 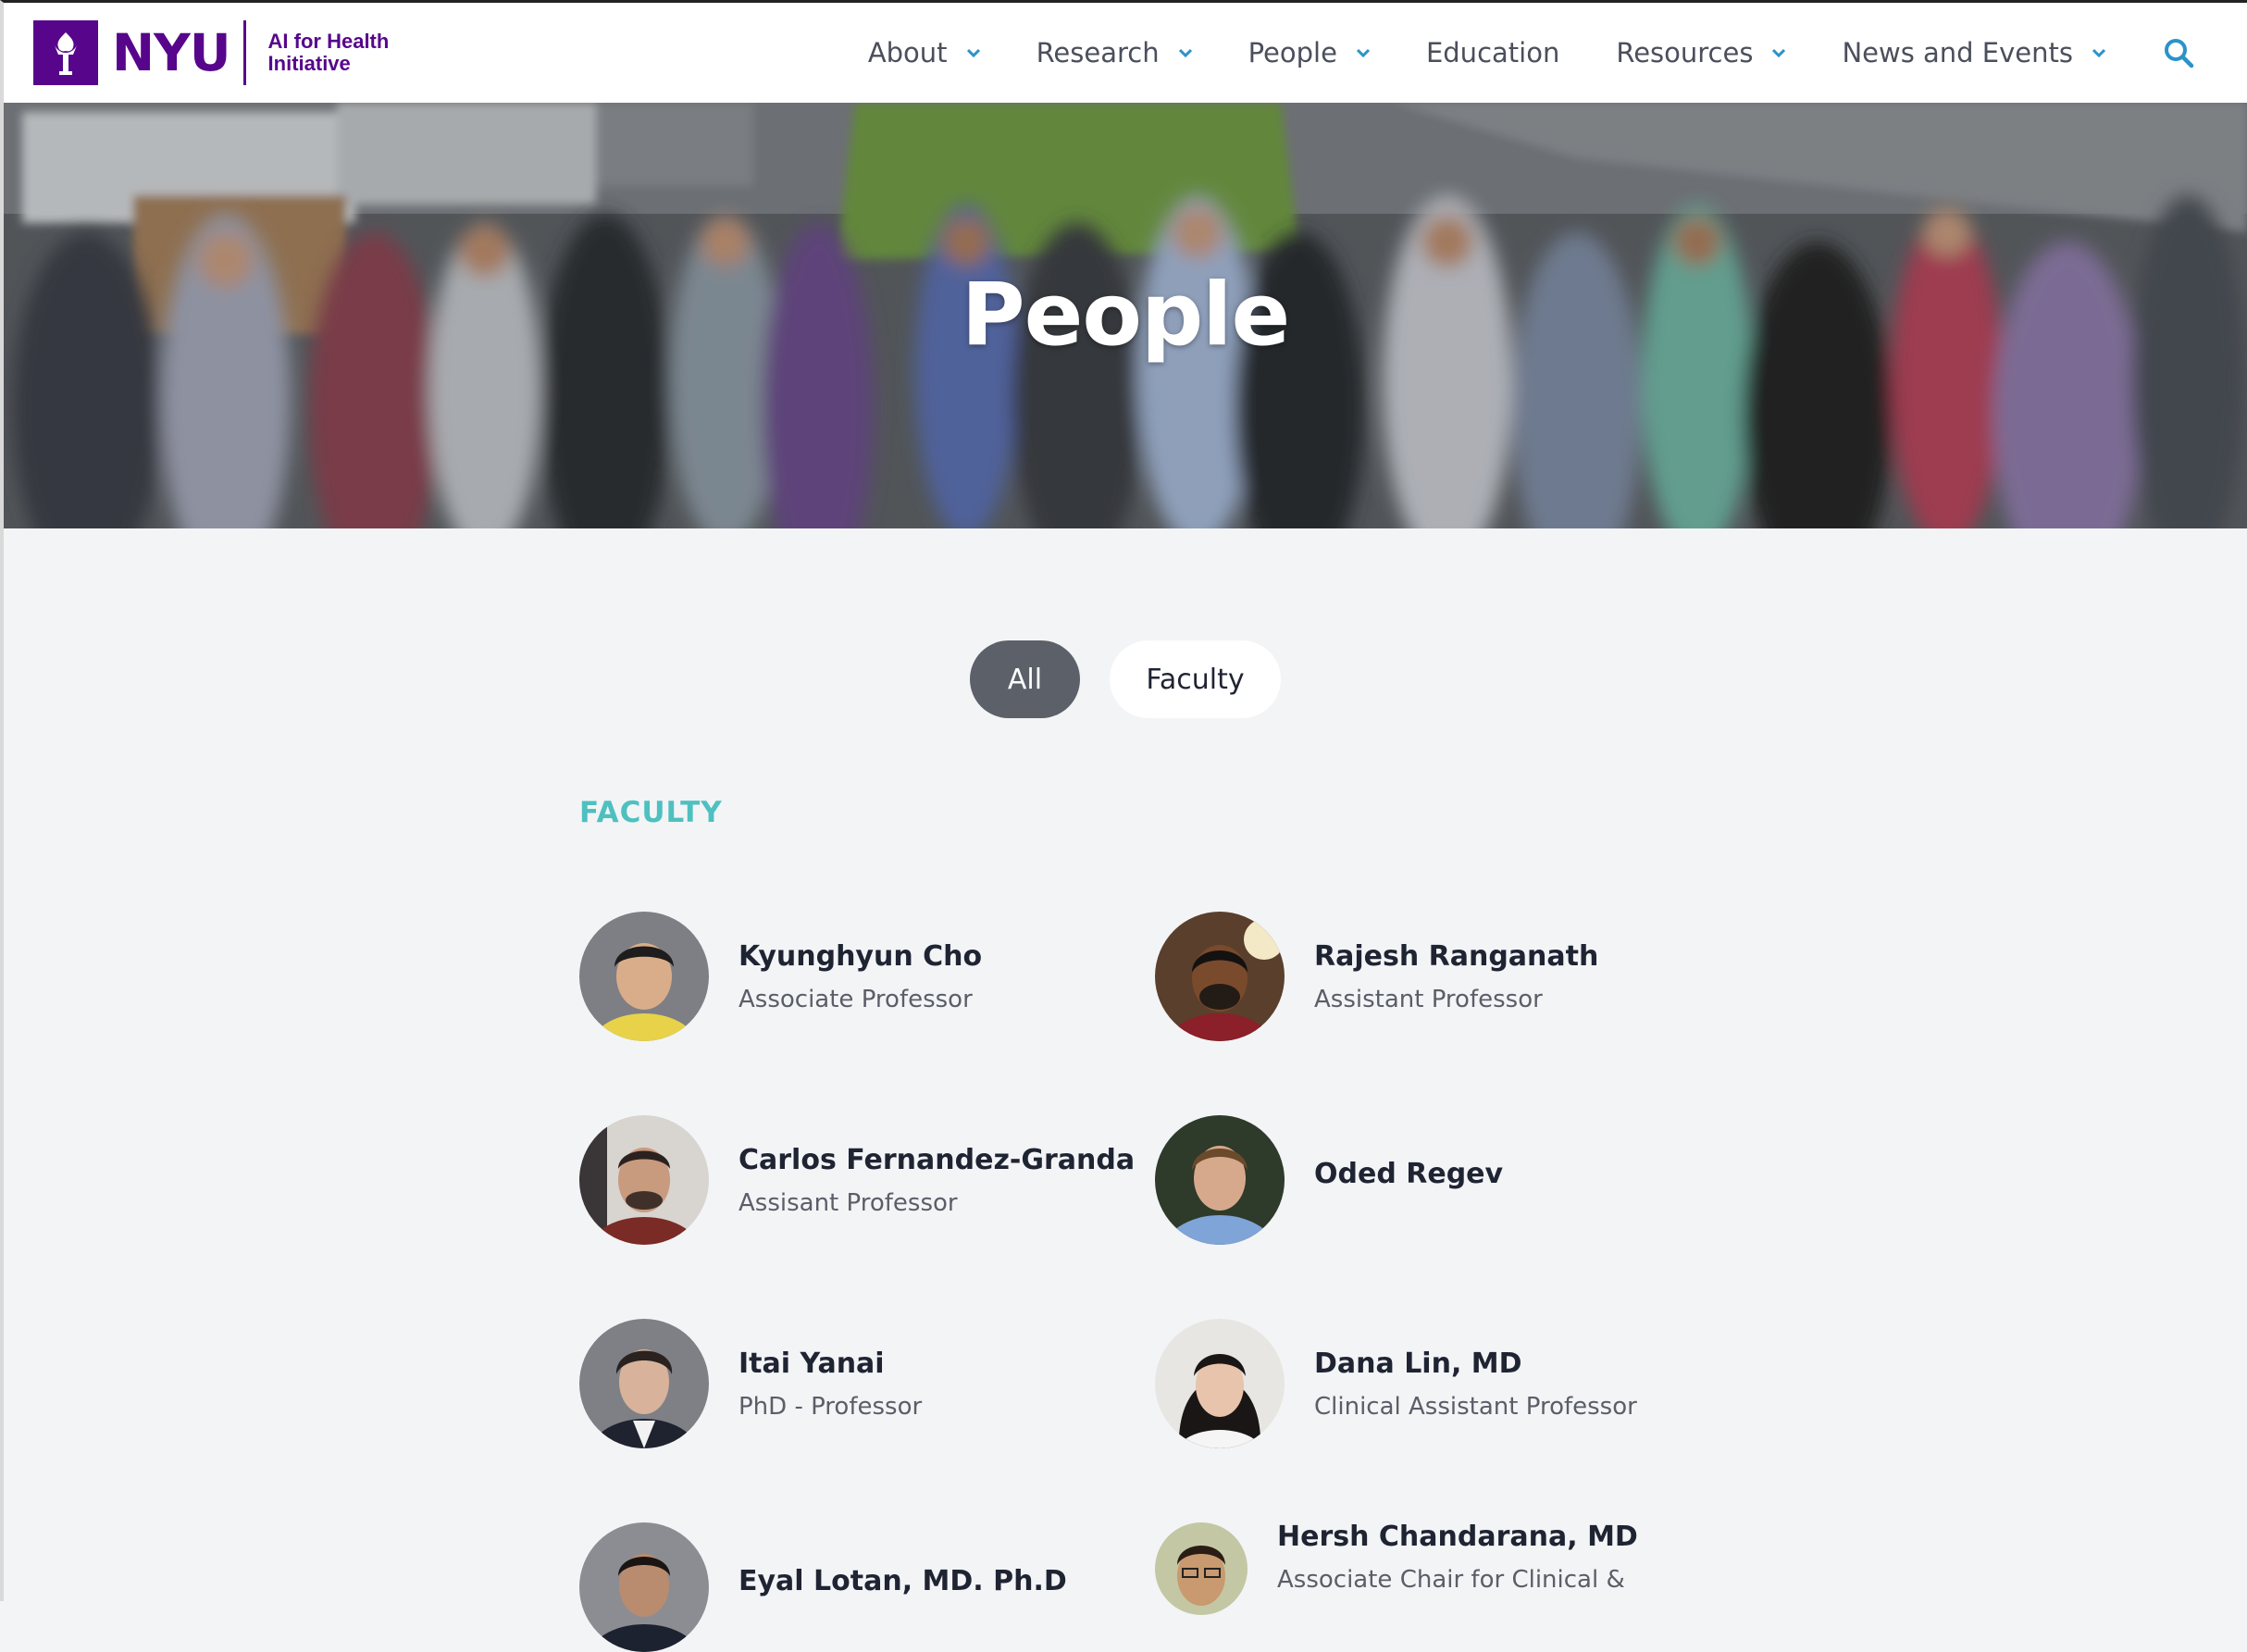 What do you see at coordinates (1409, 1173) in the screenshot?
I see `person-name: Oded Regev` at bounding box center [1409, 1173].